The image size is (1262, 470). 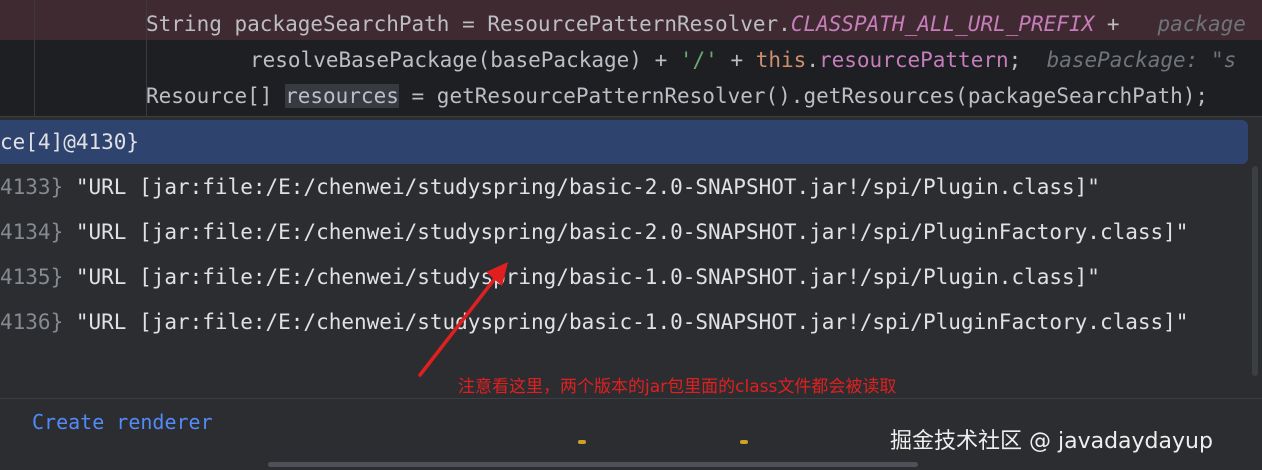 I want to click on code-keyword: this, so click(x=781, y=60).